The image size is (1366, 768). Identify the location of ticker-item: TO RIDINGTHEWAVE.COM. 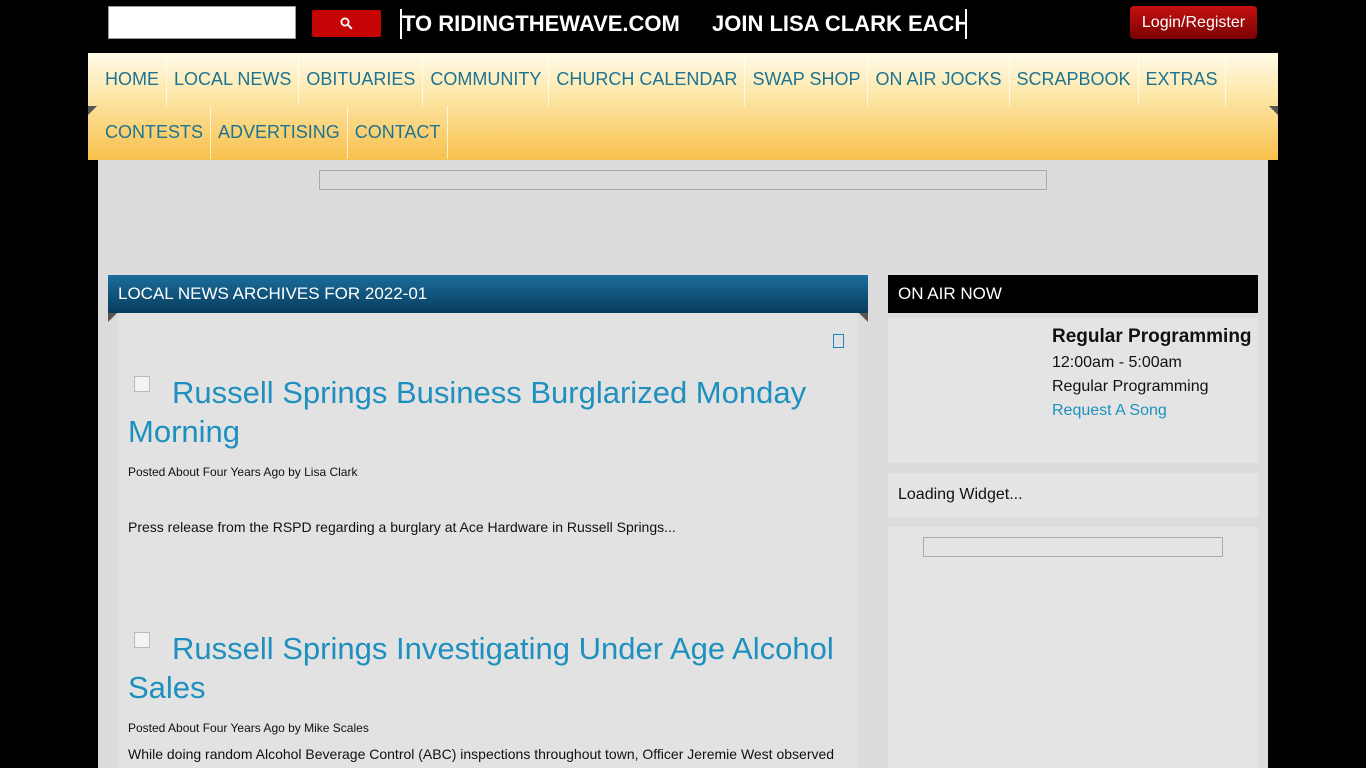
(541, 24).